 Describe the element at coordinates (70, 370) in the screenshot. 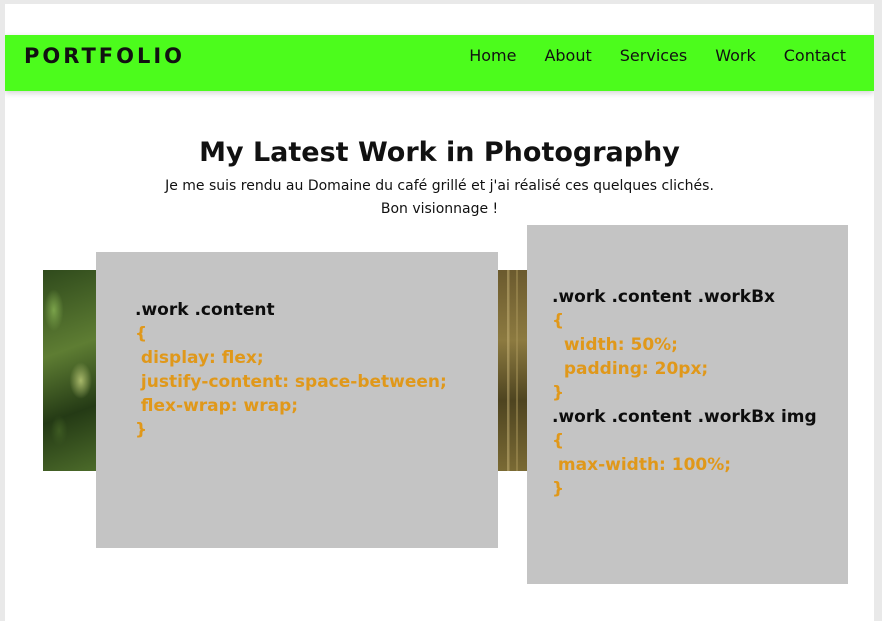

I see `photo-foliage` at that location.